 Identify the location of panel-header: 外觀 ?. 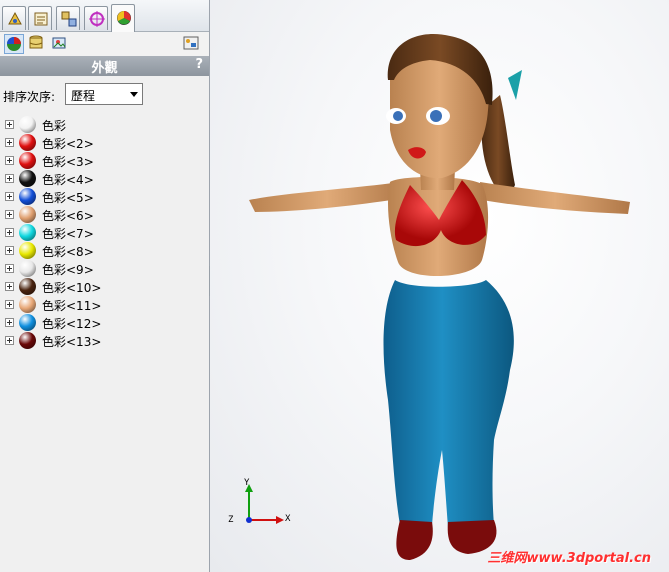
(104, 66).